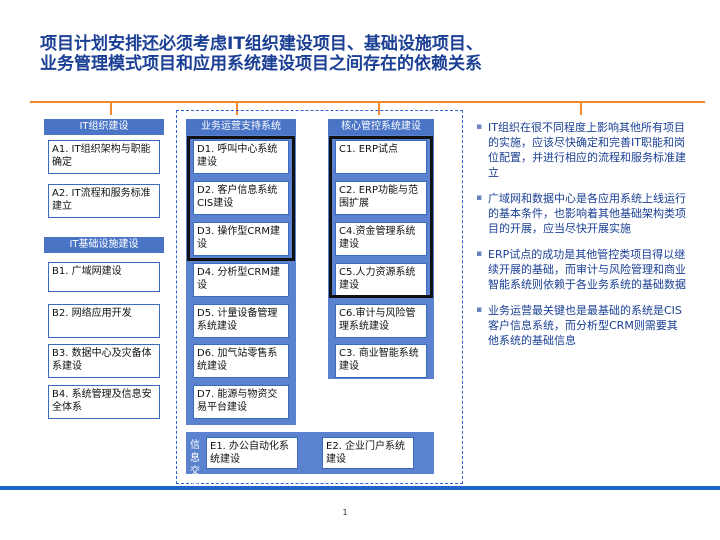  I want to click on box-c3: C3. 商业智能系统建设, so click(381, 361).